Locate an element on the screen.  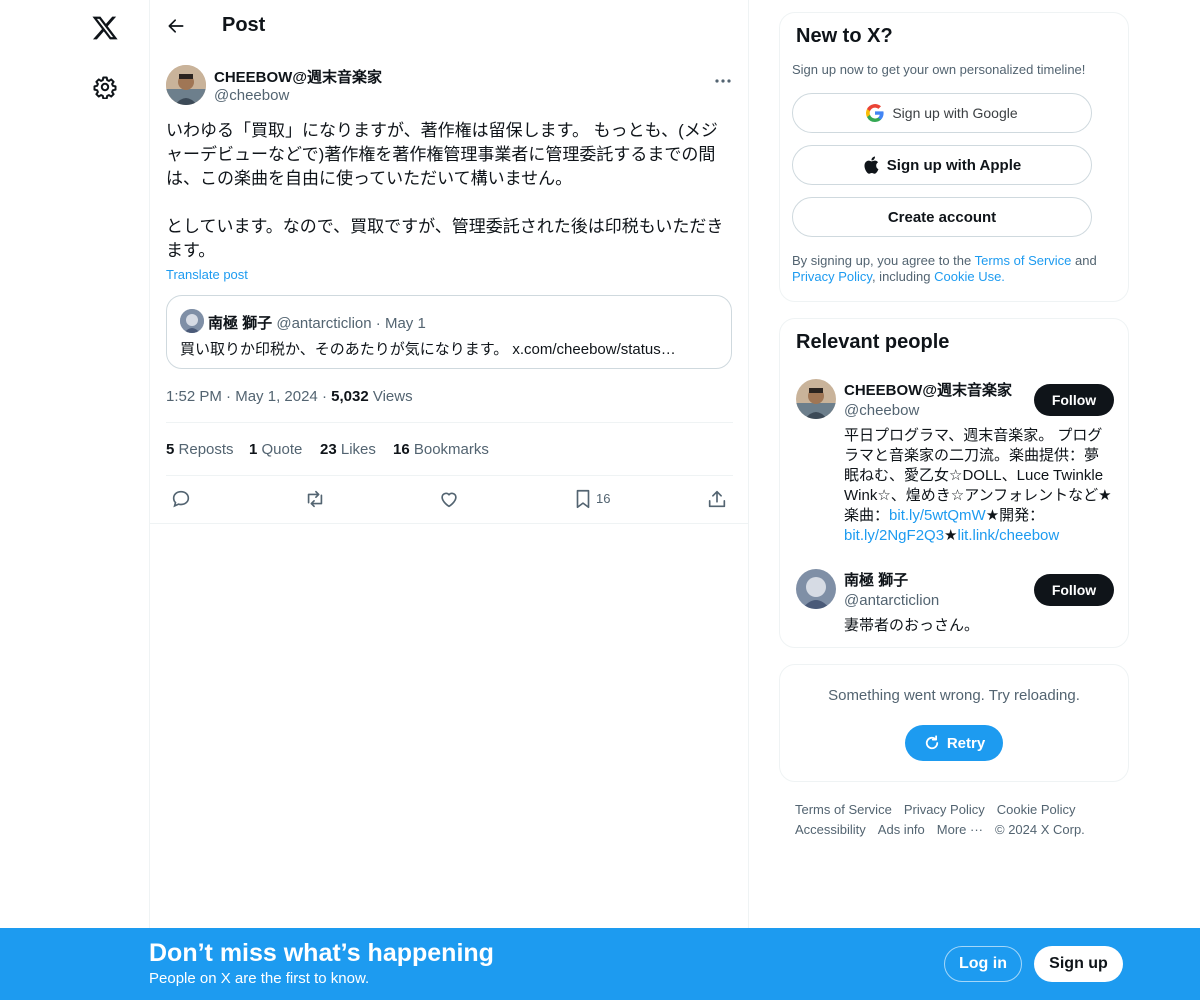
relevant-people-title: Relevant people is located at coordinates (873, 342).